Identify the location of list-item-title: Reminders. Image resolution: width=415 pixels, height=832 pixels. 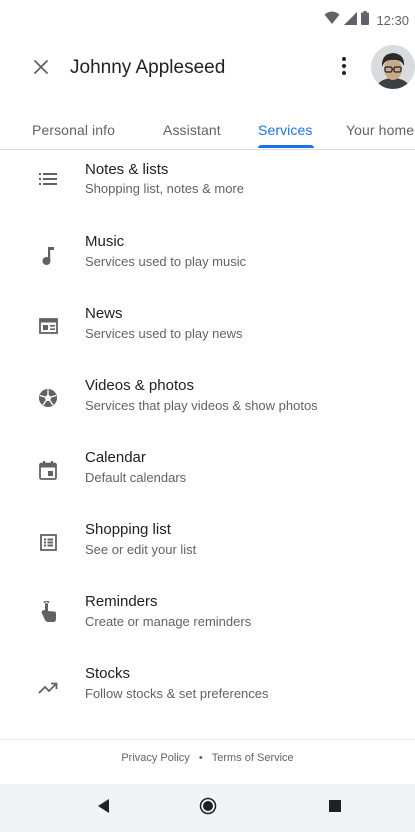
(121, 601).